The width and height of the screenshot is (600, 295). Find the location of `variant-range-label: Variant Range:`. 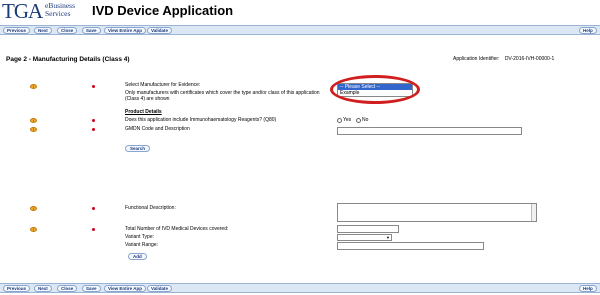

variant-range-label: Variant Range: is located at coordinates (141, 245).